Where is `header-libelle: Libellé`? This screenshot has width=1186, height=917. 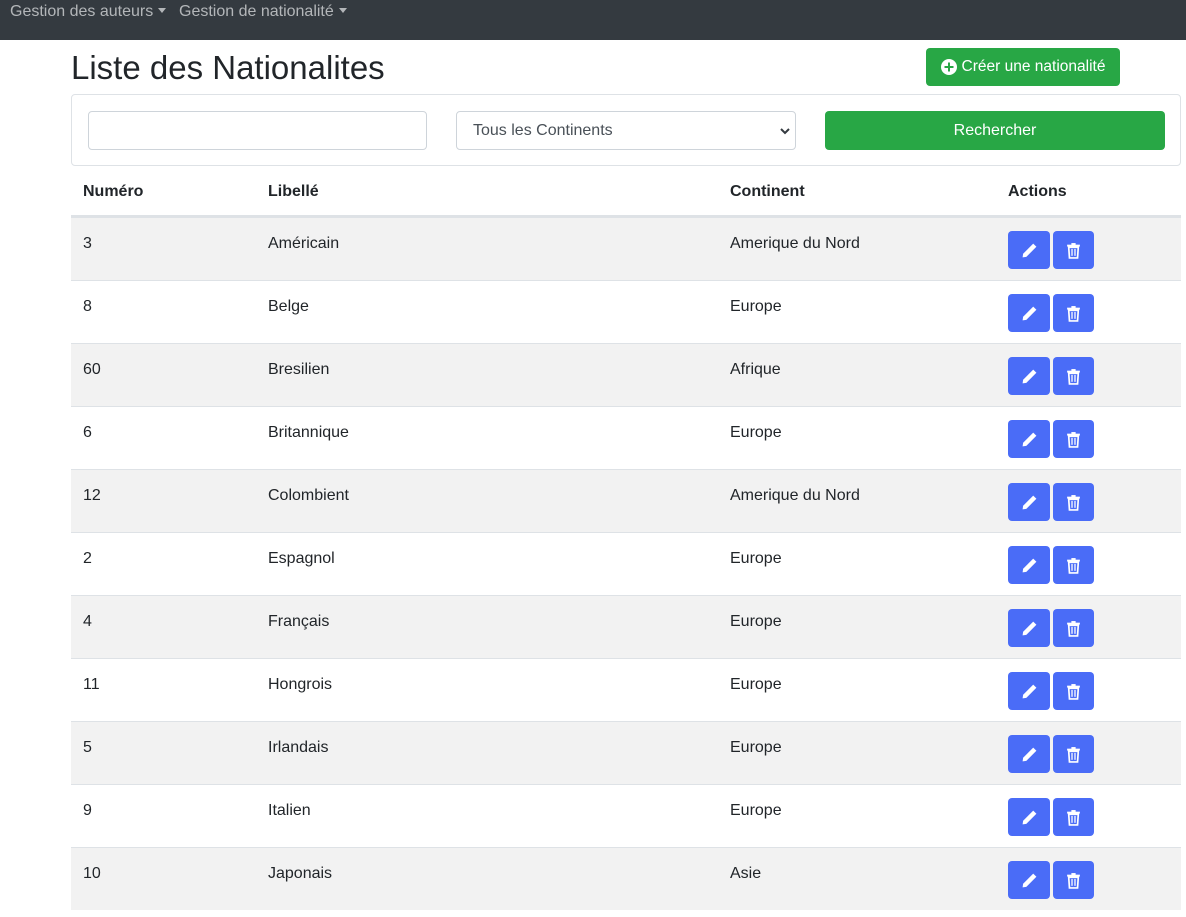
header-libelle: Libellé is located at coordinates (293, 191).